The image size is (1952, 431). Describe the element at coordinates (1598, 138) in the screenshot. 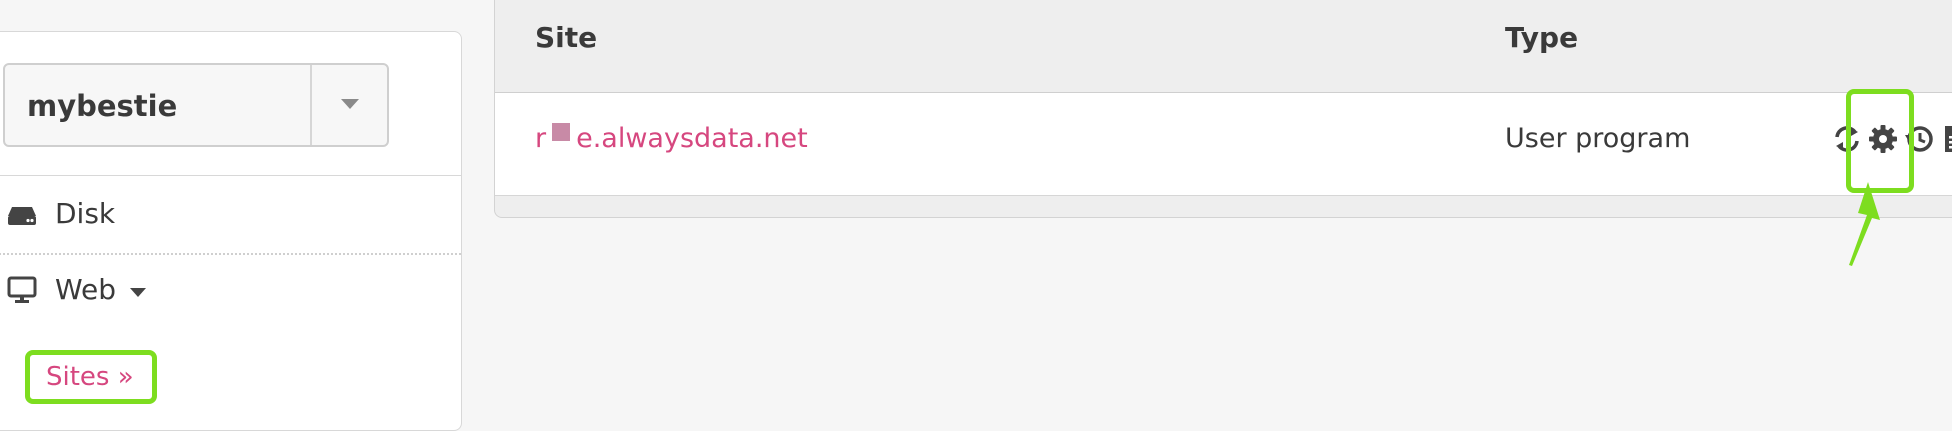

I see `site-type: User program` at that location.